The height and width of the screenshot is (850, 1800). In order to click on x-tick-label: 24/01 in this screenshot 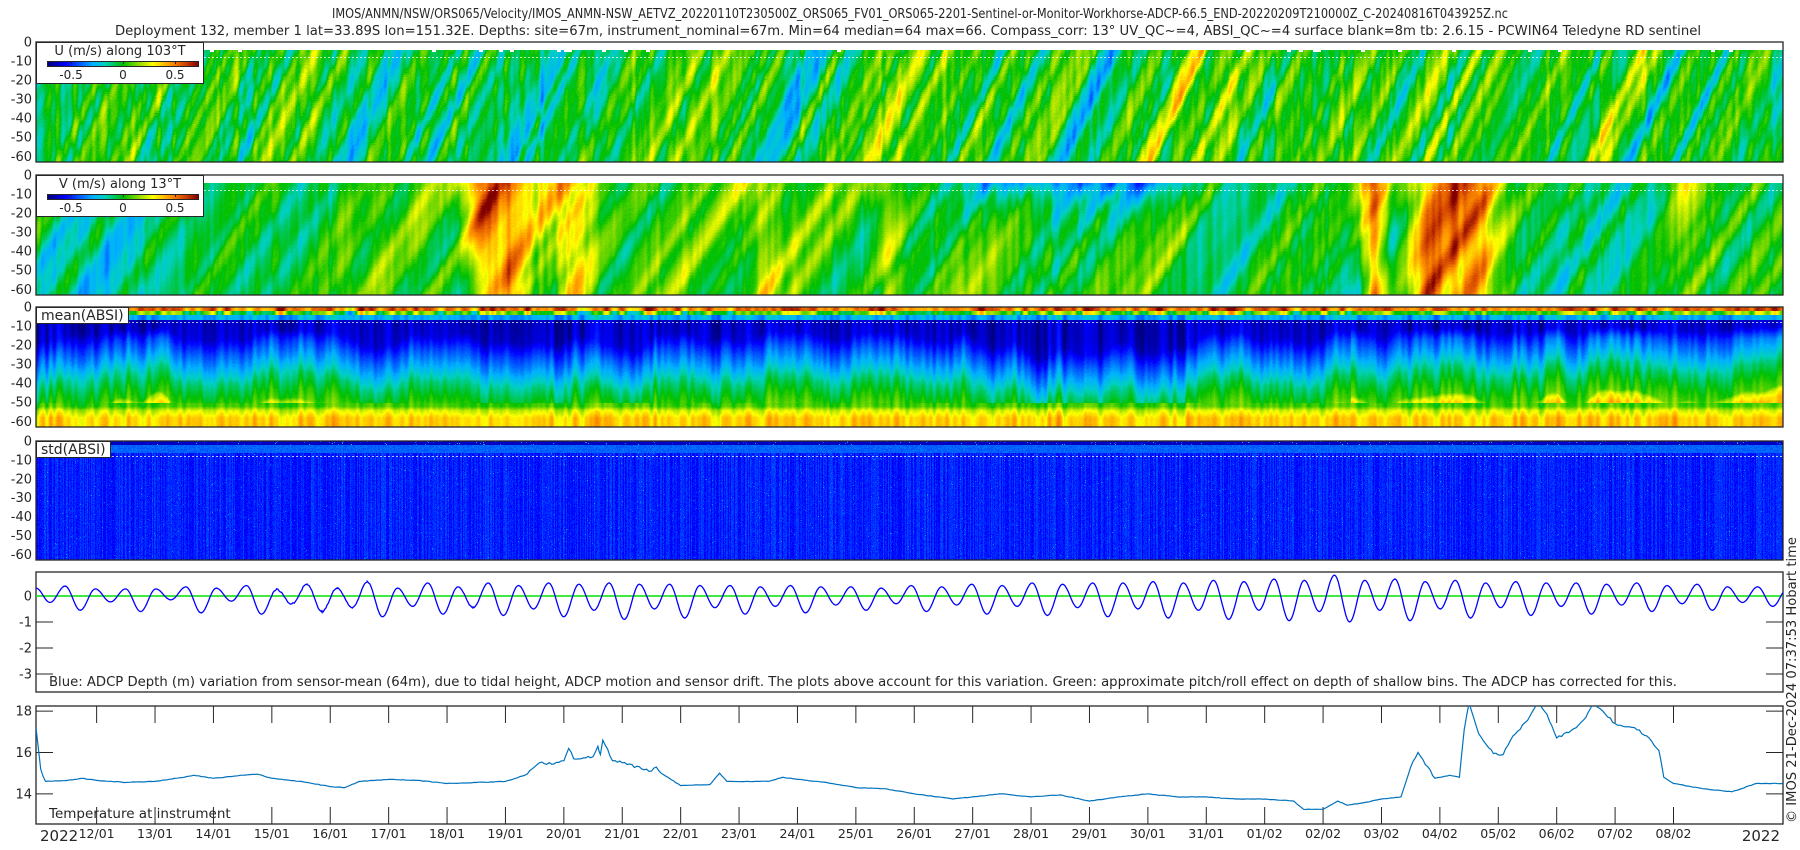, I will do `click(797, 833)`.